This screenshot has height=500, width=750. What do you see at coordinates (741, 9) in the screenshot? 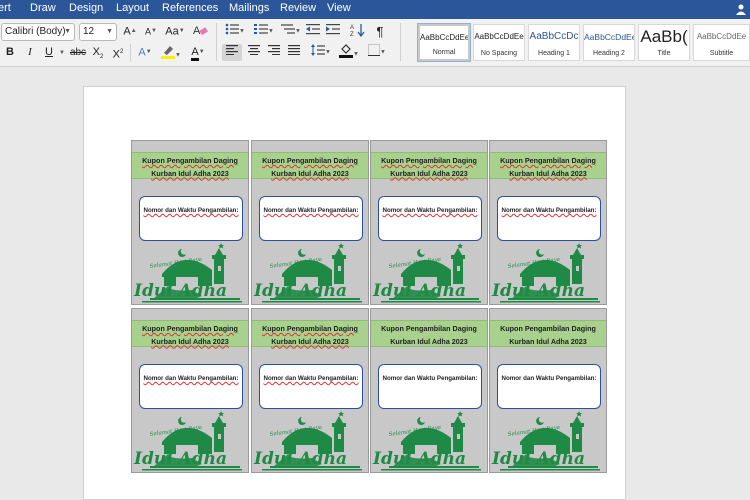
I see `user-icon` at bounding box center [741, 9].